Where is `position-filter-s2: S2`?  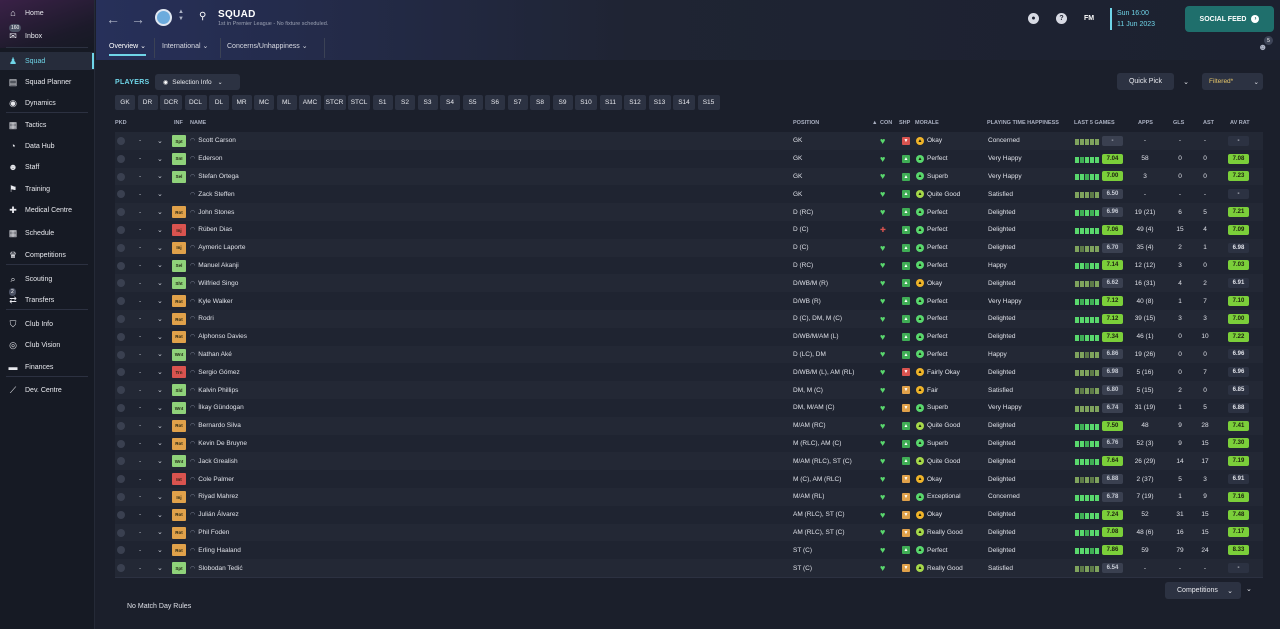 position-filter-s2: S2 is located at coordinates (405, 102).